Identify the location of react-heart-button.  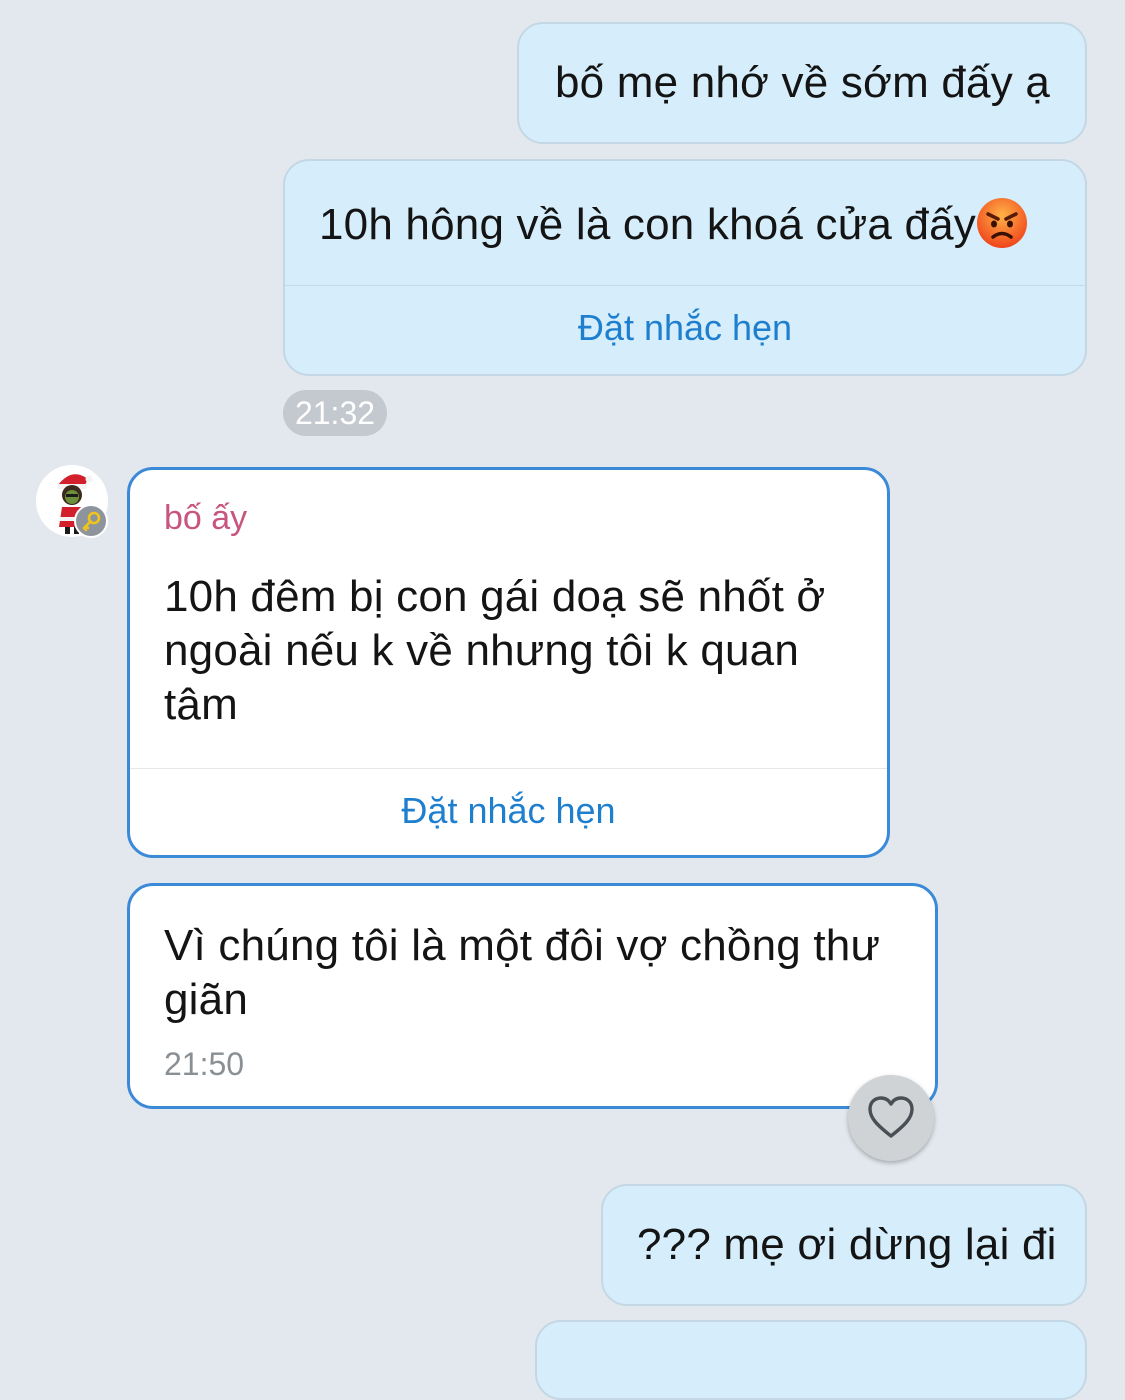
(891, 1118).